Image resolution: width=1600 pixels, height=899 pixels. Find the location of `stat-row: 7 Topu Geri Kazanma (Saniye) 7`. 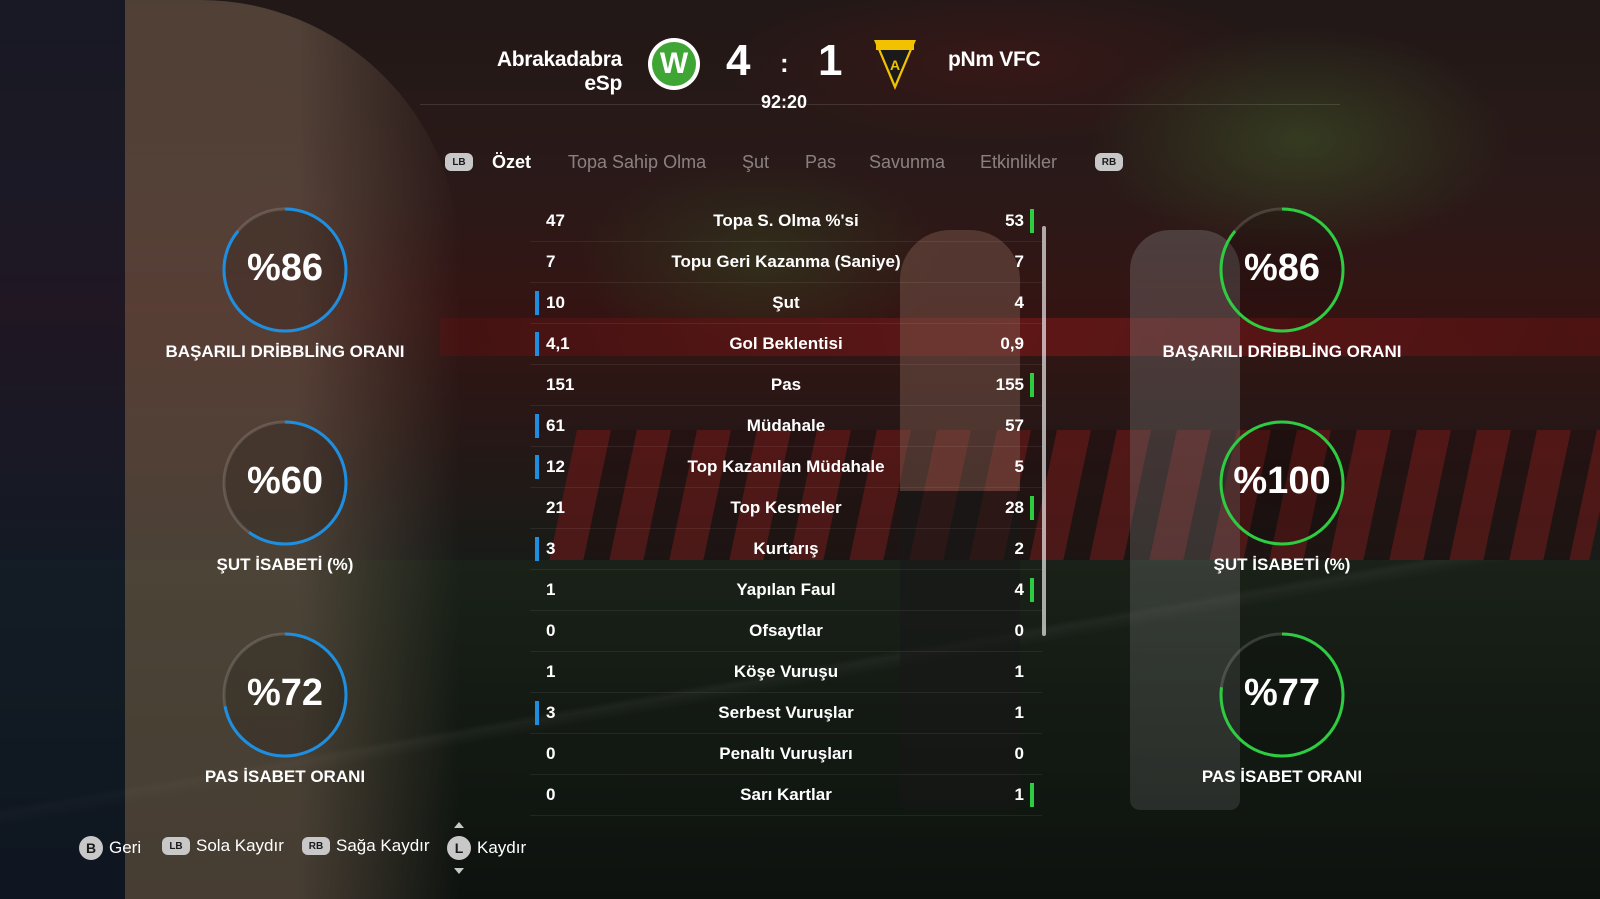

stat-row: 7 Topu Geri Kazanma (Saniye) 7 is located at coordinates (786, 262).